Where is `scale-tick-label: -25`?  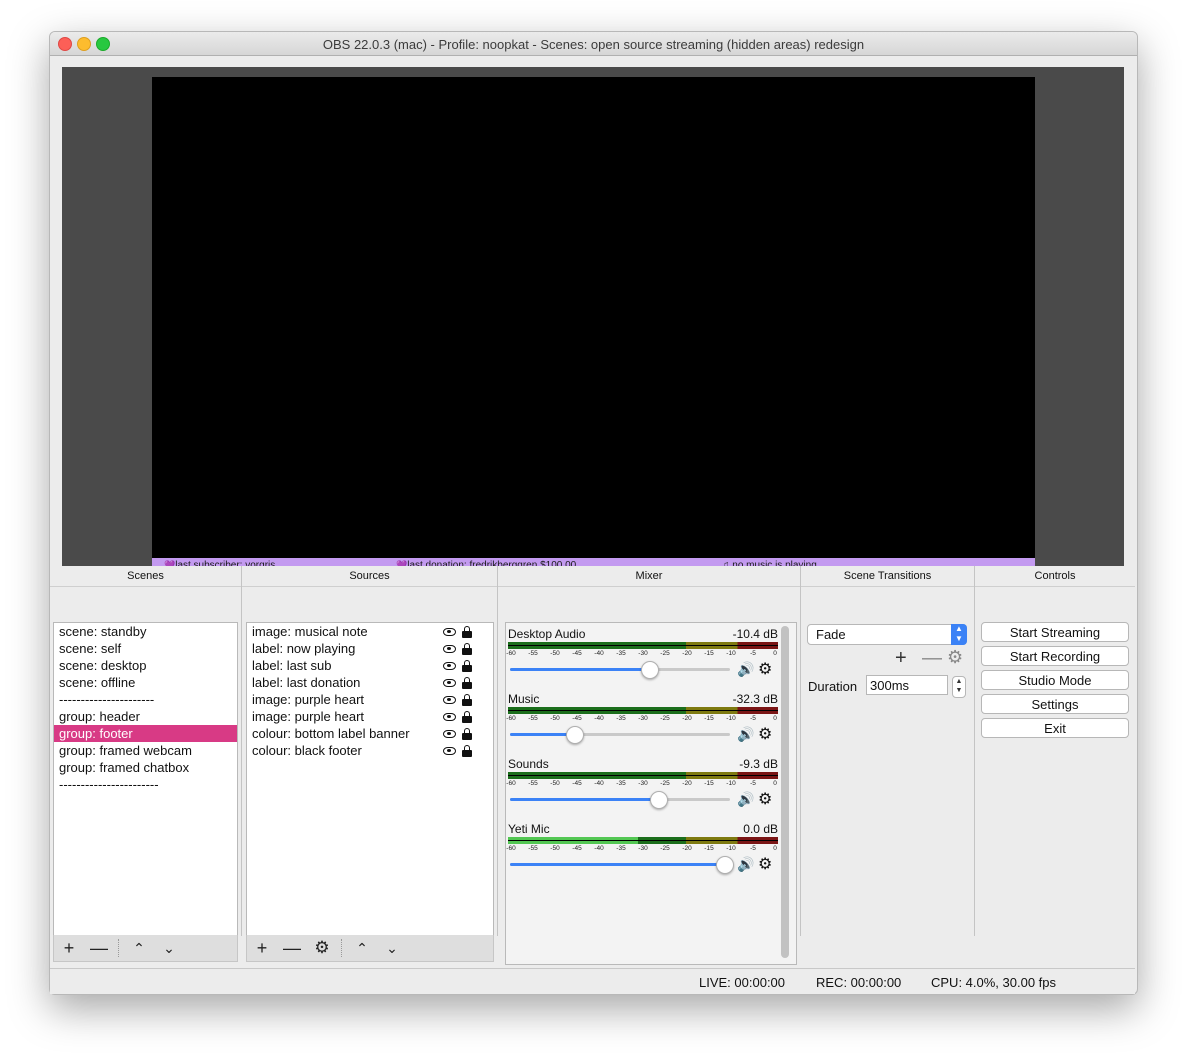
scale-tick-label: -25 is located at coordinates (665, 718).